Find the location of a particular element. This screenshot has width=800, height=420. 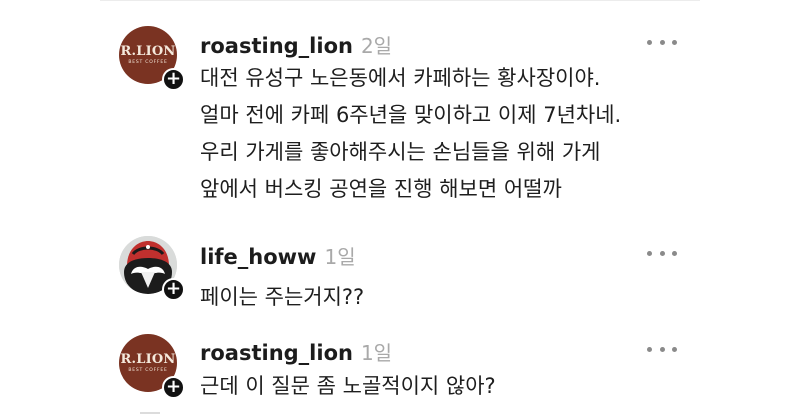

timestamp: 2일 is located at coordinates (376, 46).